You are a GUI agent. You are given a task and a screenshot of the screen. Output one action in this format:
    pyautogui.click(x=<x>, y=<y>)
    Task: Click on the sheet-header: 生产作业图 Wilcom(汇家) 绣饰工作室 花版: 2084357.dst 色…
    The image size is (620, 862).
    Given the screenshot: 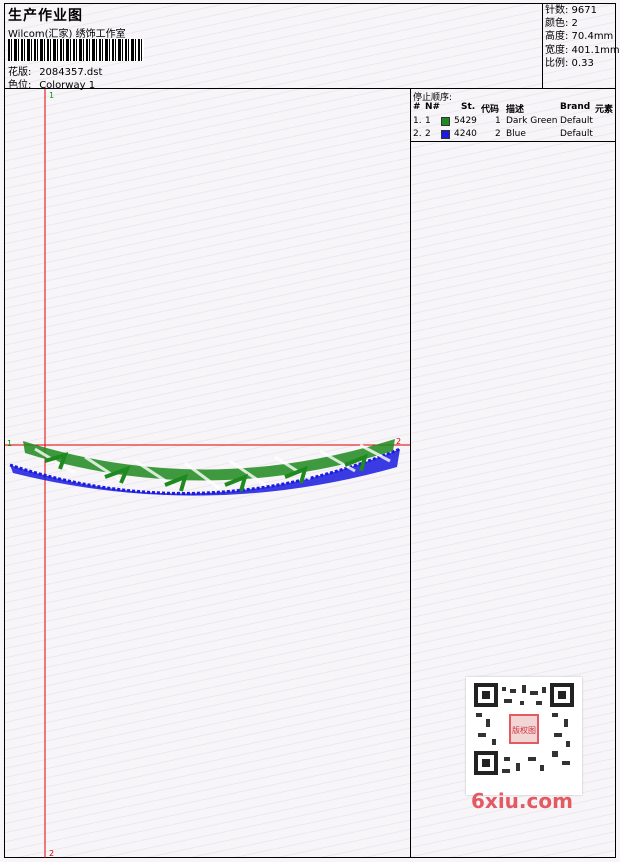 What is the action you would take?
    pyautogui.click(x=312, y=47)
    